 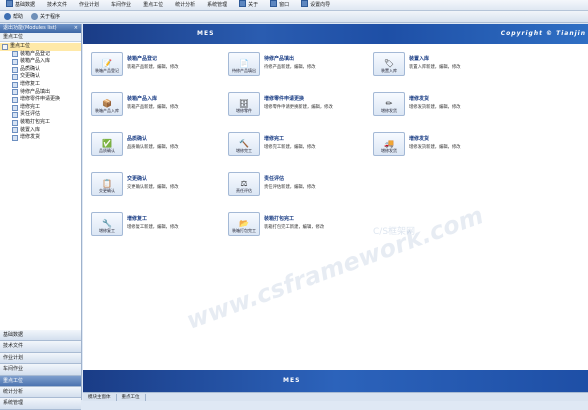 I want to click on module-icon-button: 📦 装箱产品入库, so click(x=107, y=104).